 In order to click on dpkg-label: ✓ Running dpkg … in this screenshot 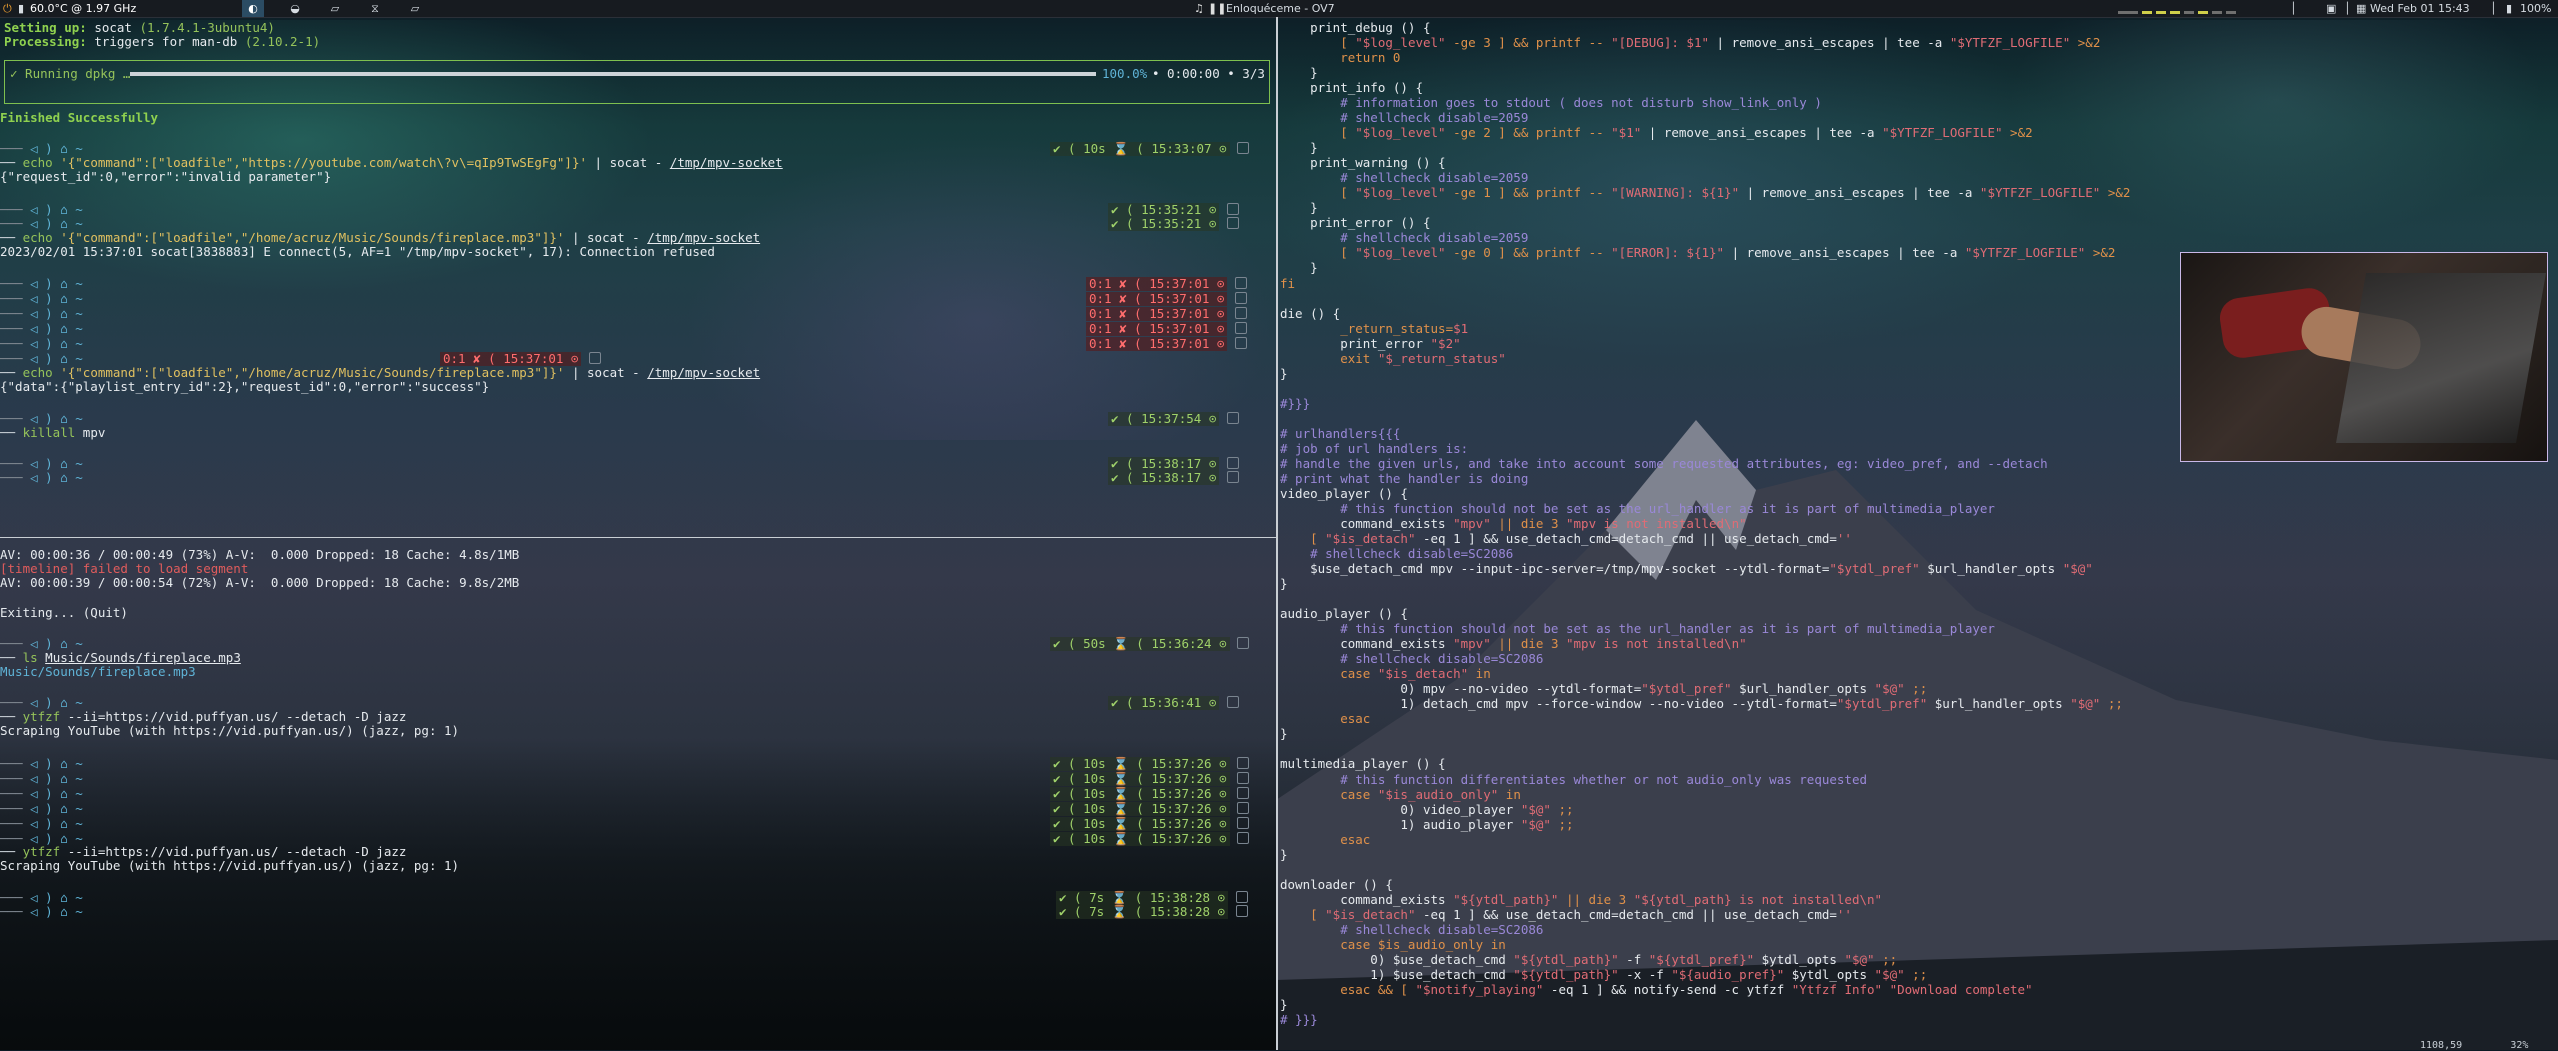, I will do `click(70, 73)`.